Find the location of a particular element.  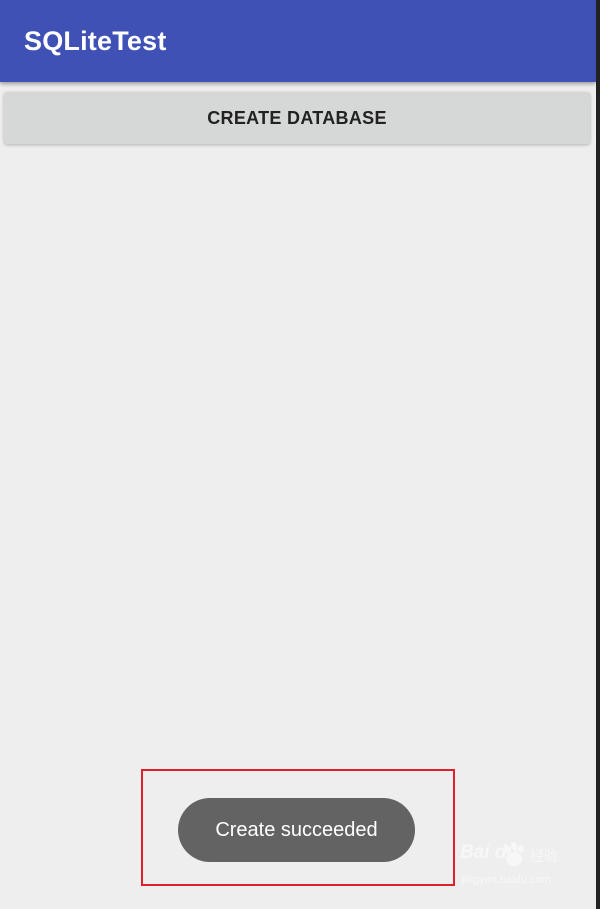

create-database-button: CREATE DATABASE is located at coordinates (297, 118).